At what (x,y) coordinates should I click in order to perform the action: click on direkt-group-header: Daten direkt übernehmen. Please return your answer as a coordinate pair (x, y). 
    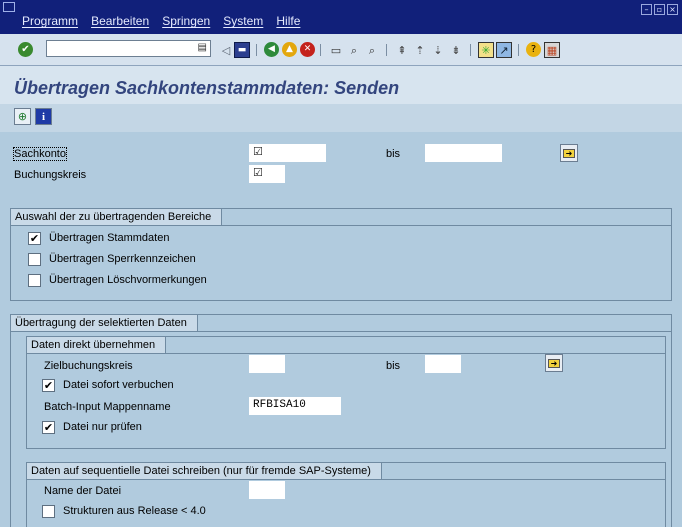
    Looking at the image, I should click on (346, 345).